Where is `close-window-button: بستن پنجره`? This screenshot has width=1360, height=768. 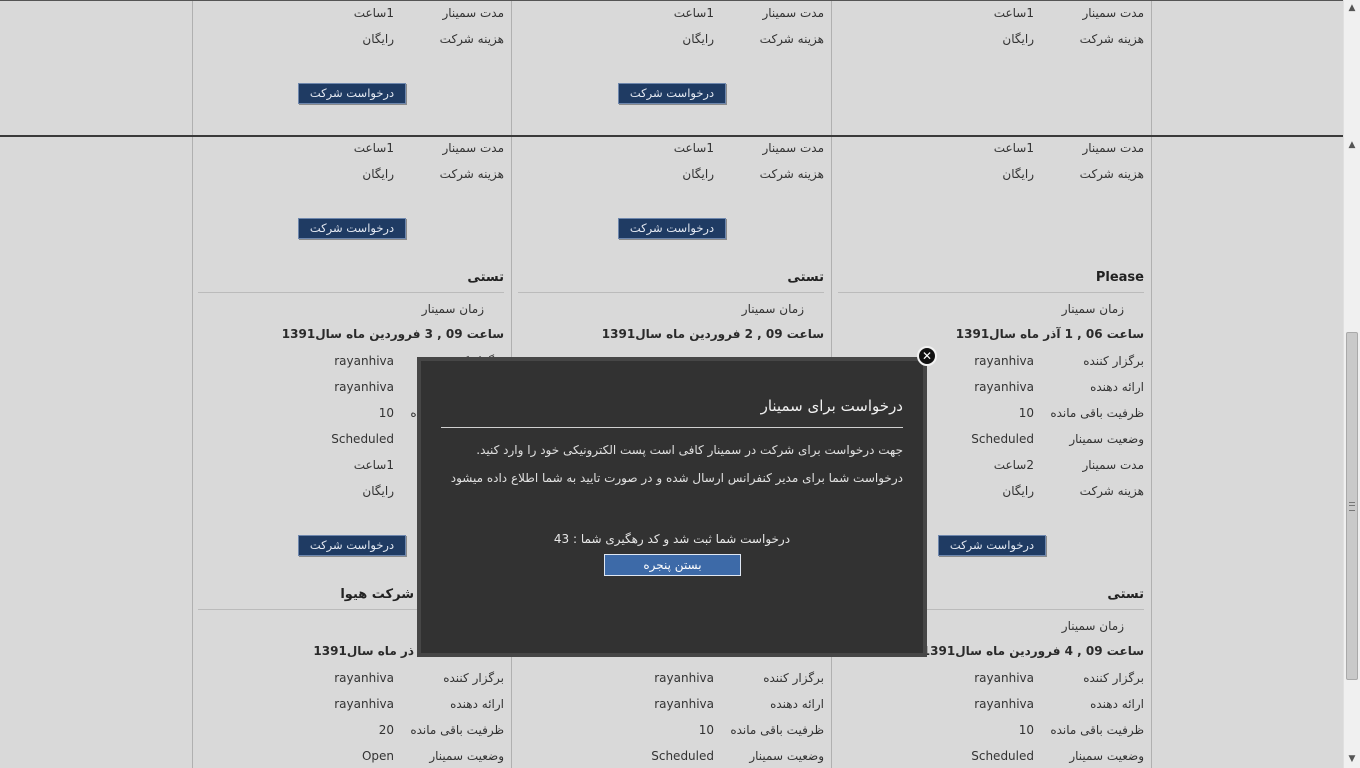
close-window-button: بستن پنجره is located at coordinates (672, 565).